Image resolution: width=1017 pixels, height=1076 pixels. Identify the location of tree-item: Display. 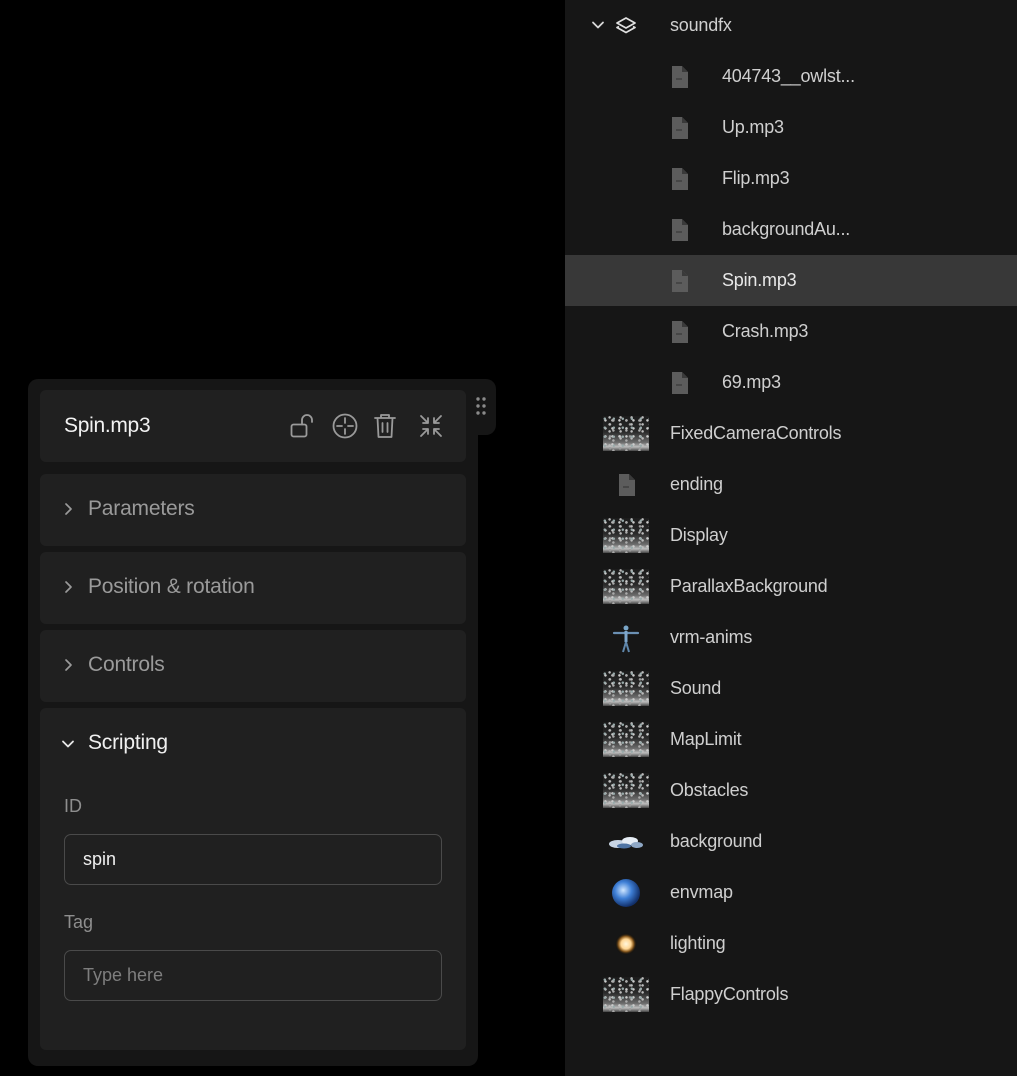
(791, 535).